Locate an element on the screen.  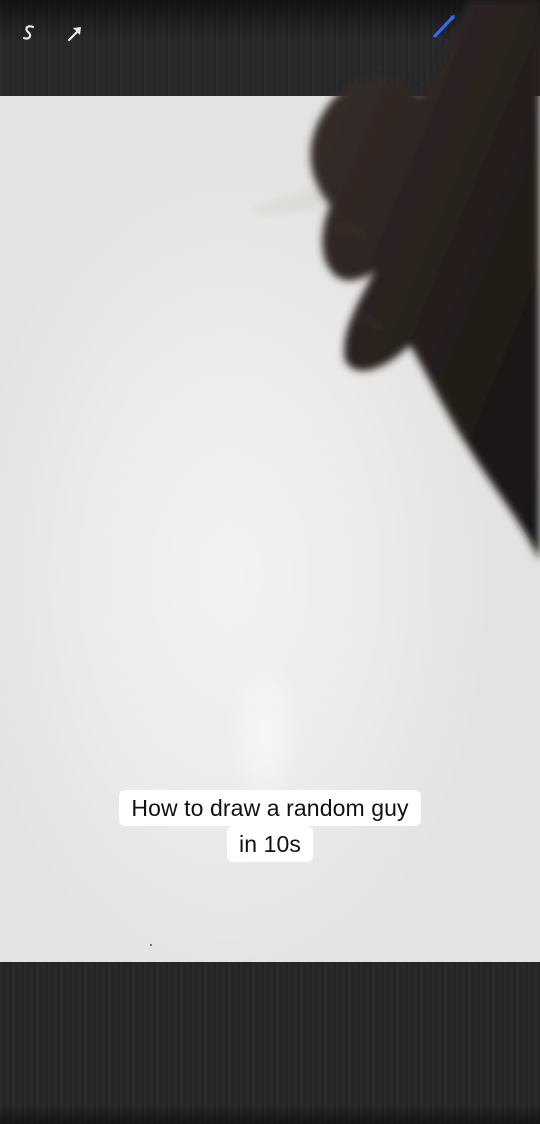
selection-arrow-icon is located at coordinates (75, 33).